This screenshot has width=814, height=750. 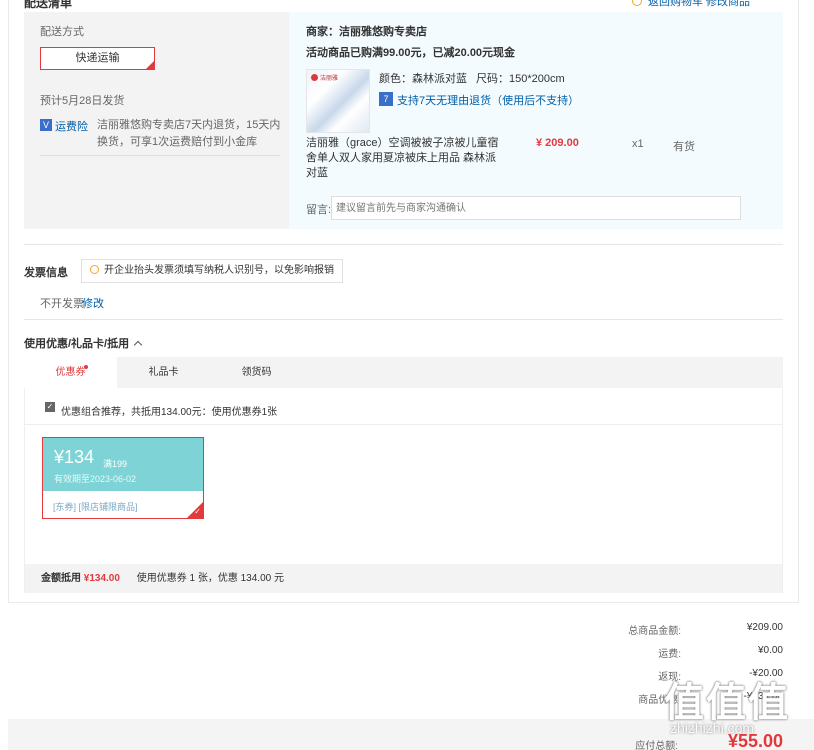 What do you see at coordinates (150, 65) in the screenshot?
I see `selected-corner-icon` at bounding box center [150, 65].